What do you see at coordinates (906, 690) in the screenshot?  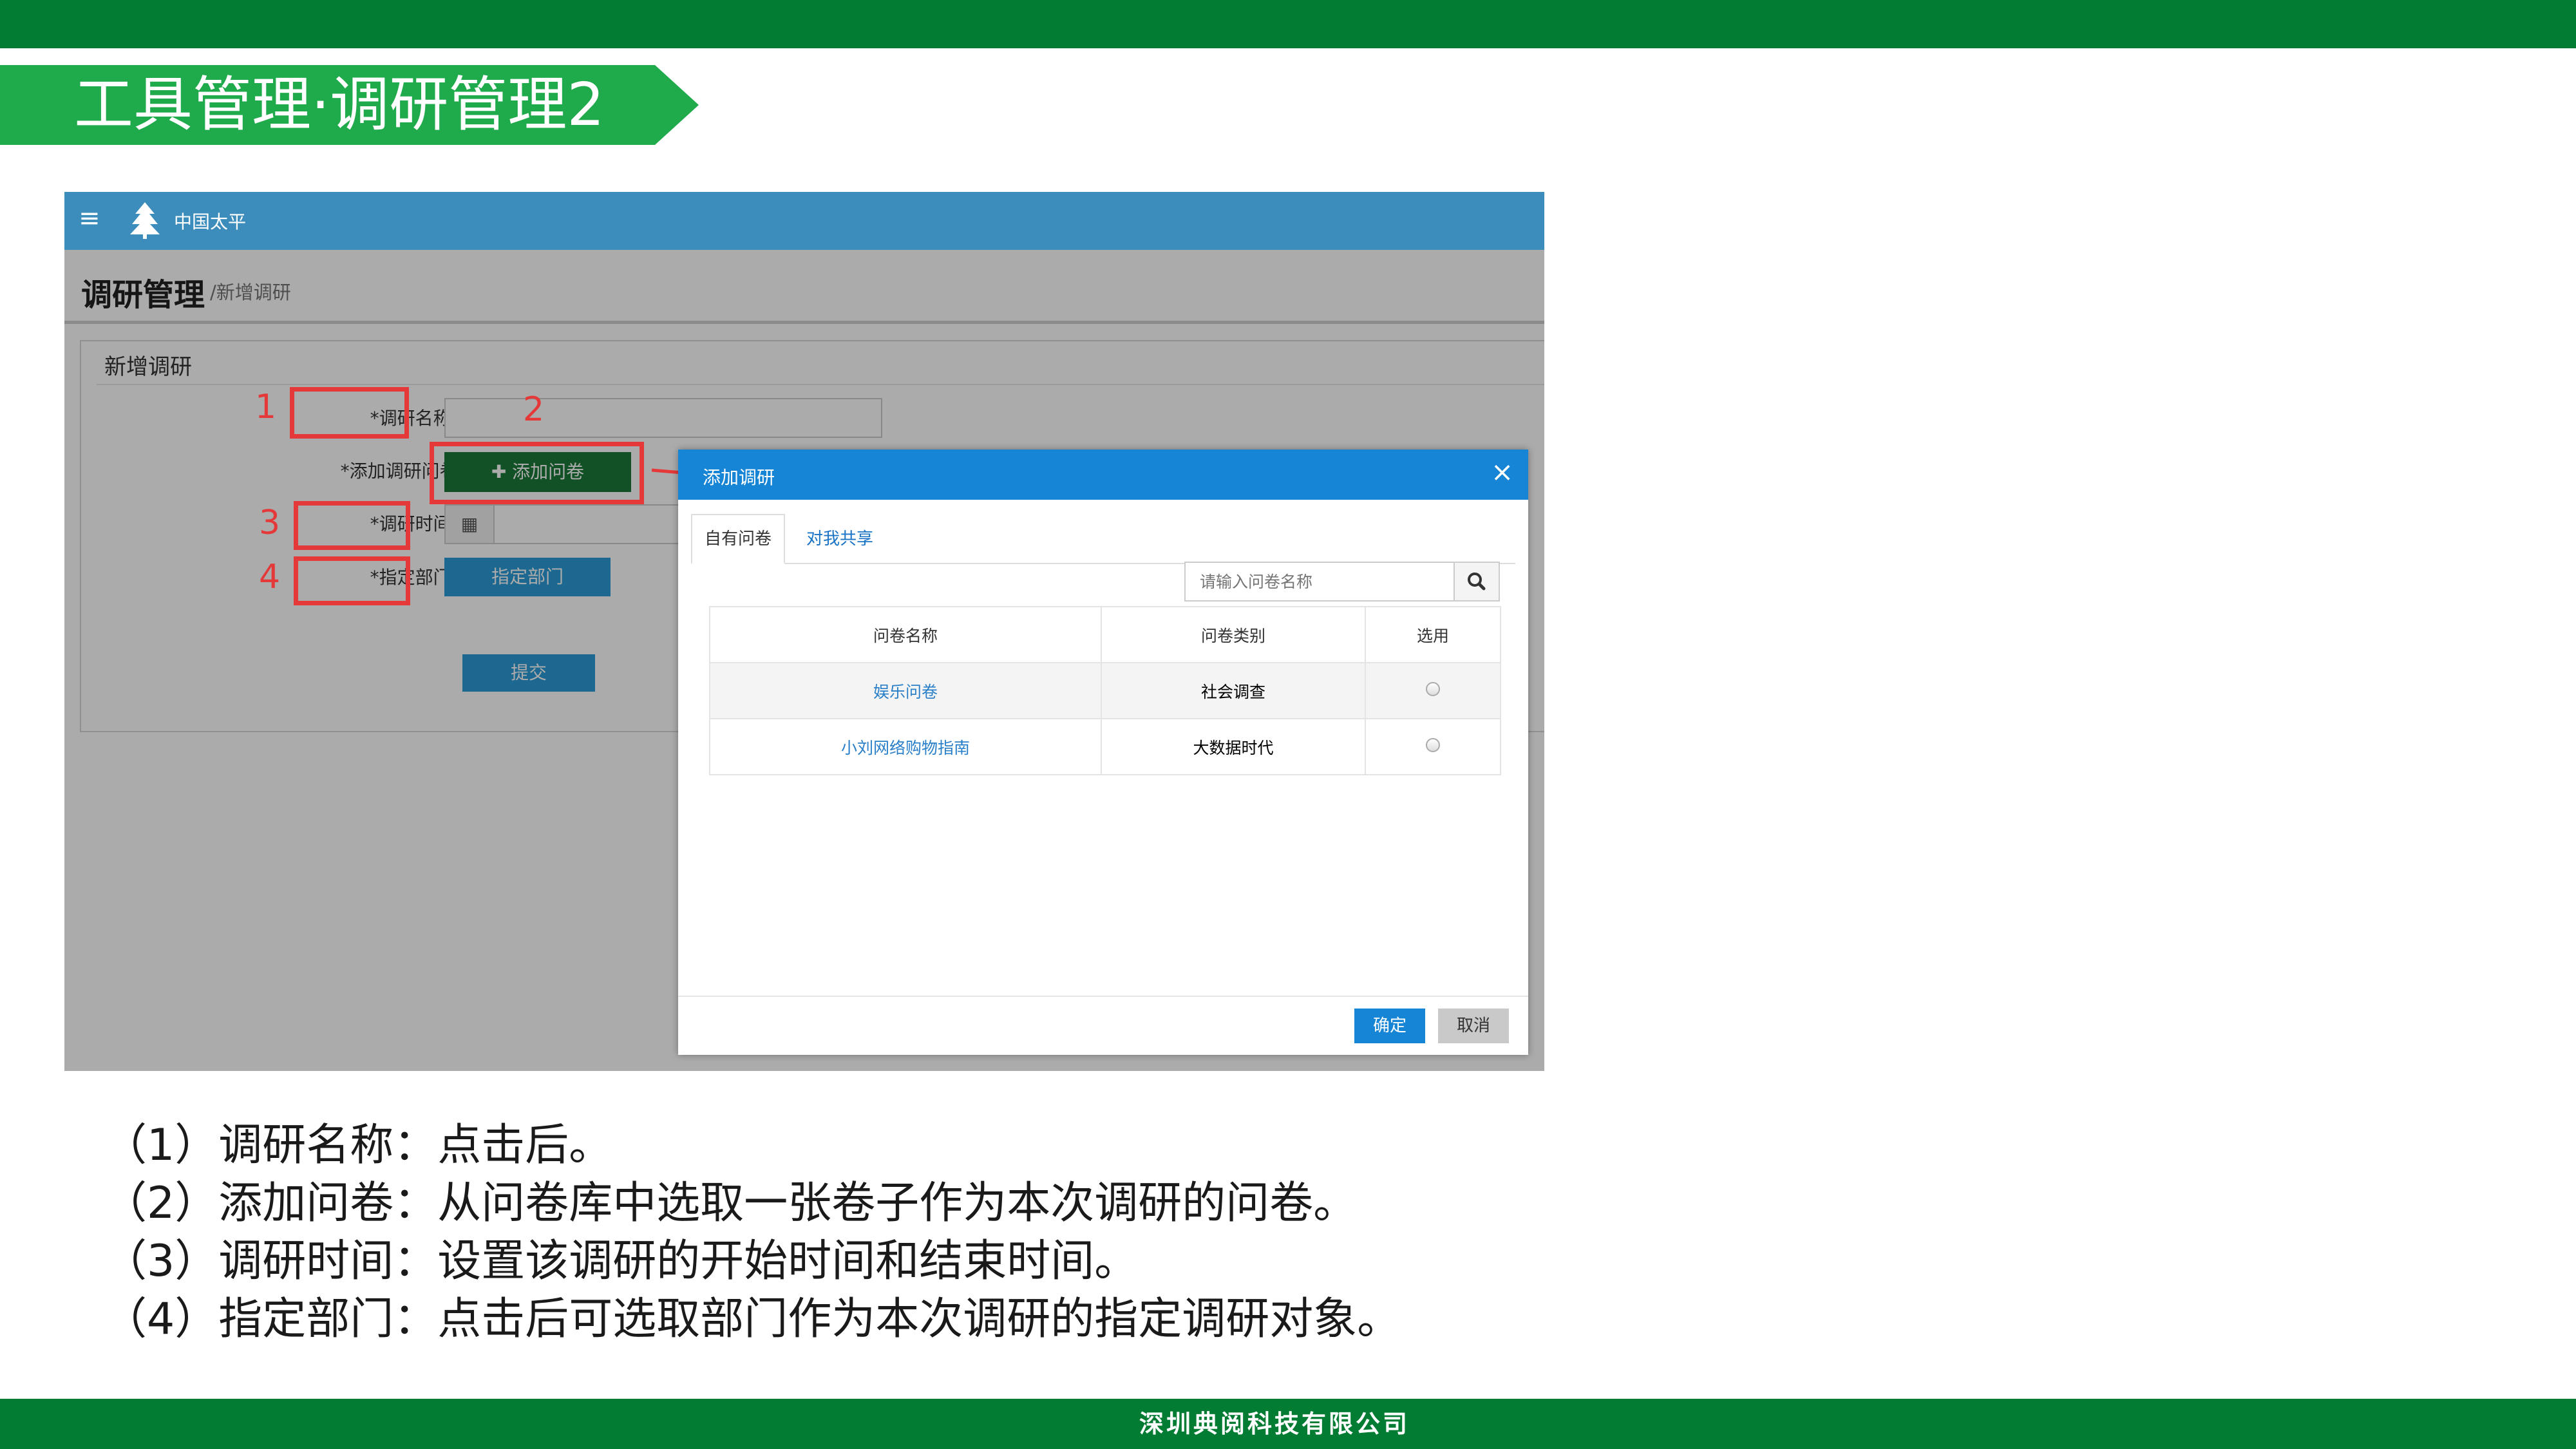 I see `questionnaire-name-link: 娱乐问卷` at bounding box center [906, 690].